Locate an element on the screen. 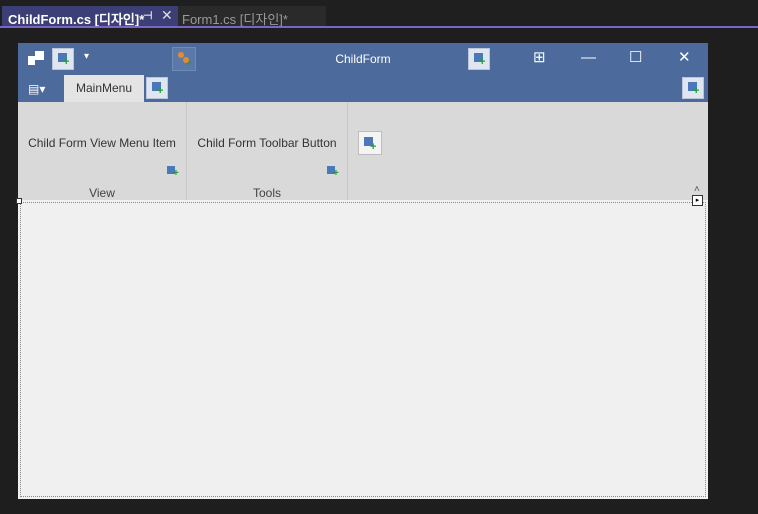 Image resolution: width=758 pixels, height=514 pixels. form-title: ChildForm is located at coordinates (363, 59).